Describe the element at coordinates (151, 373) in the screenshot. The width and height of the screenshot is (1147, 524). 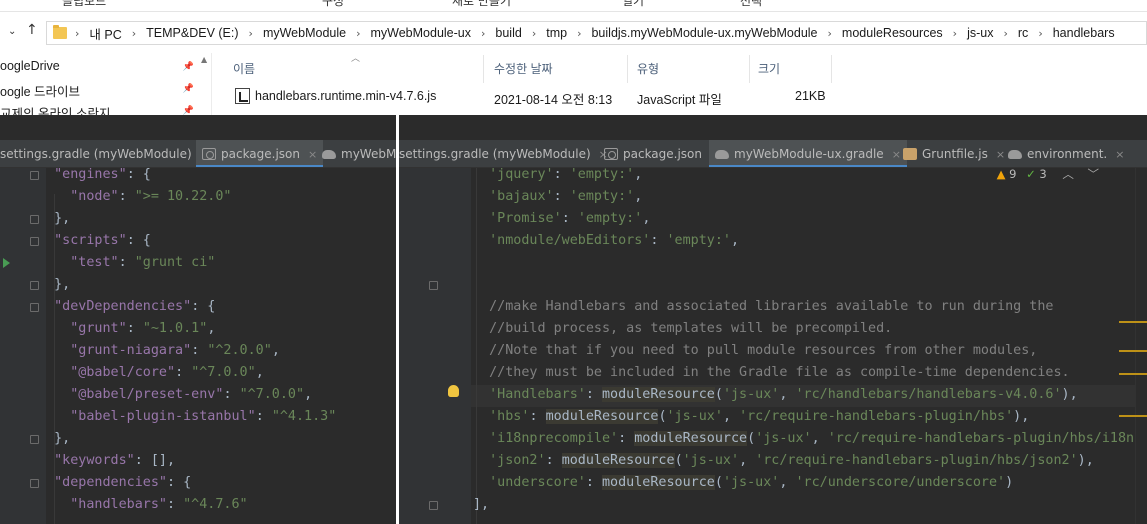
I see `code-line: "@babel/core": "^7.0.0",` at that location.